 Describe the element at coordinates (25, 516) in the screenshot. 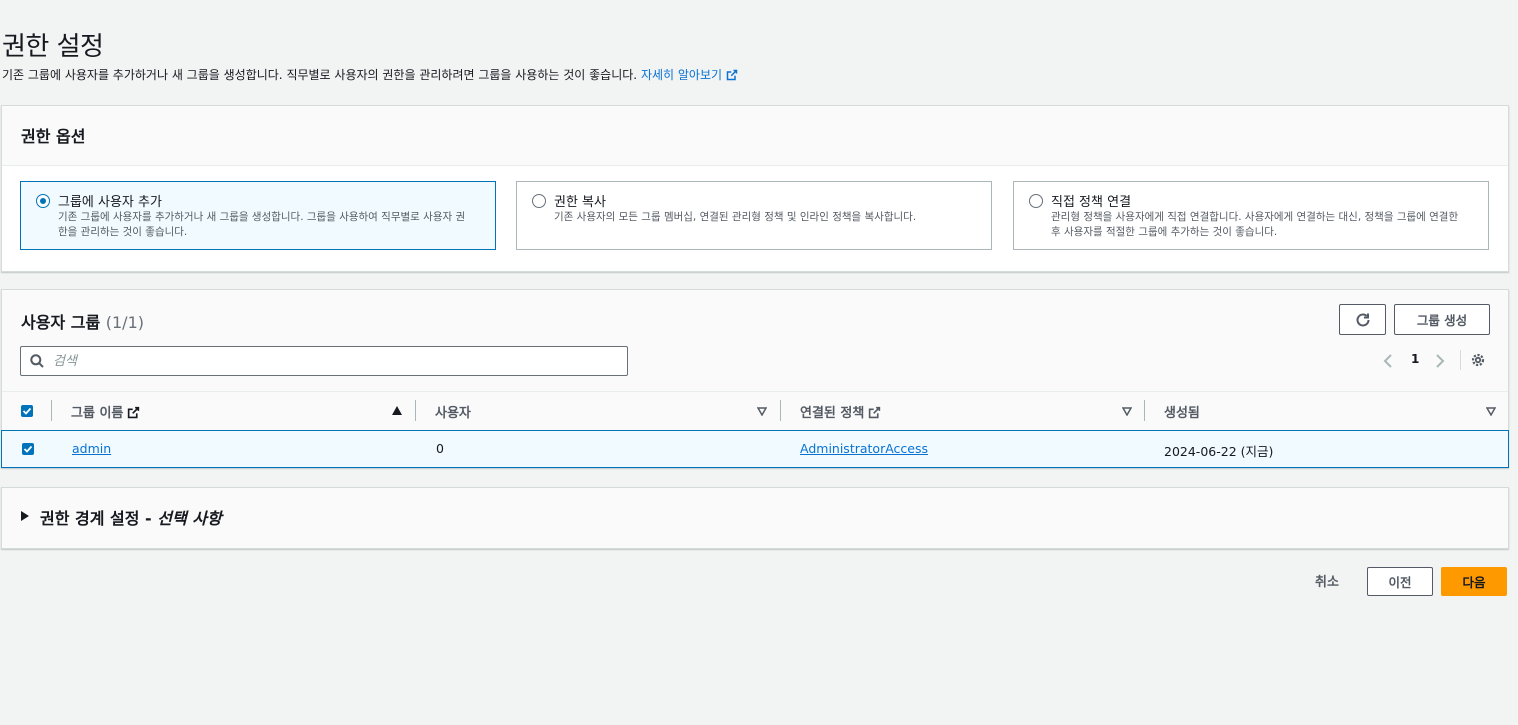

I see `expand-caret-icon` at that location.